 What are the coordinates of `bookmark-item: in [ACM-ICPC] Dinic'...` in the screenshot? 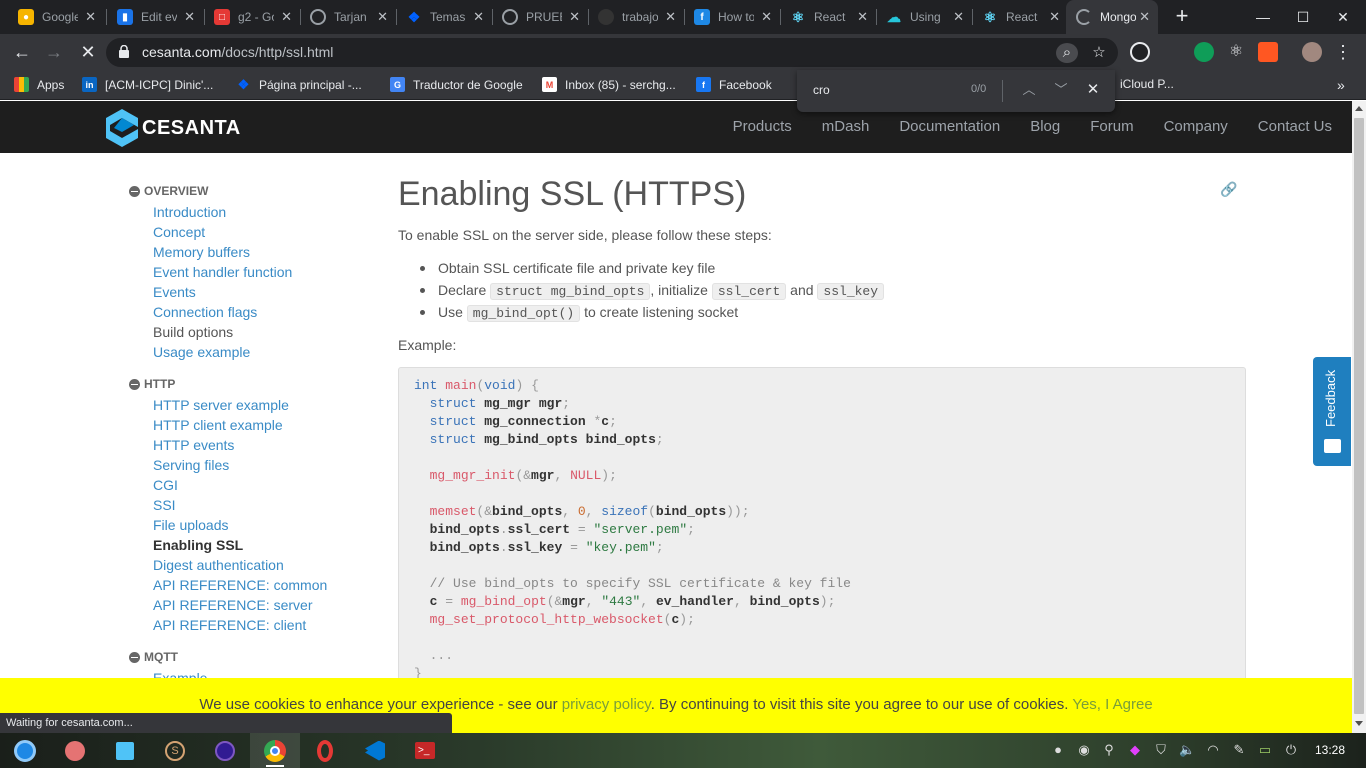 It's located at (147, 84).